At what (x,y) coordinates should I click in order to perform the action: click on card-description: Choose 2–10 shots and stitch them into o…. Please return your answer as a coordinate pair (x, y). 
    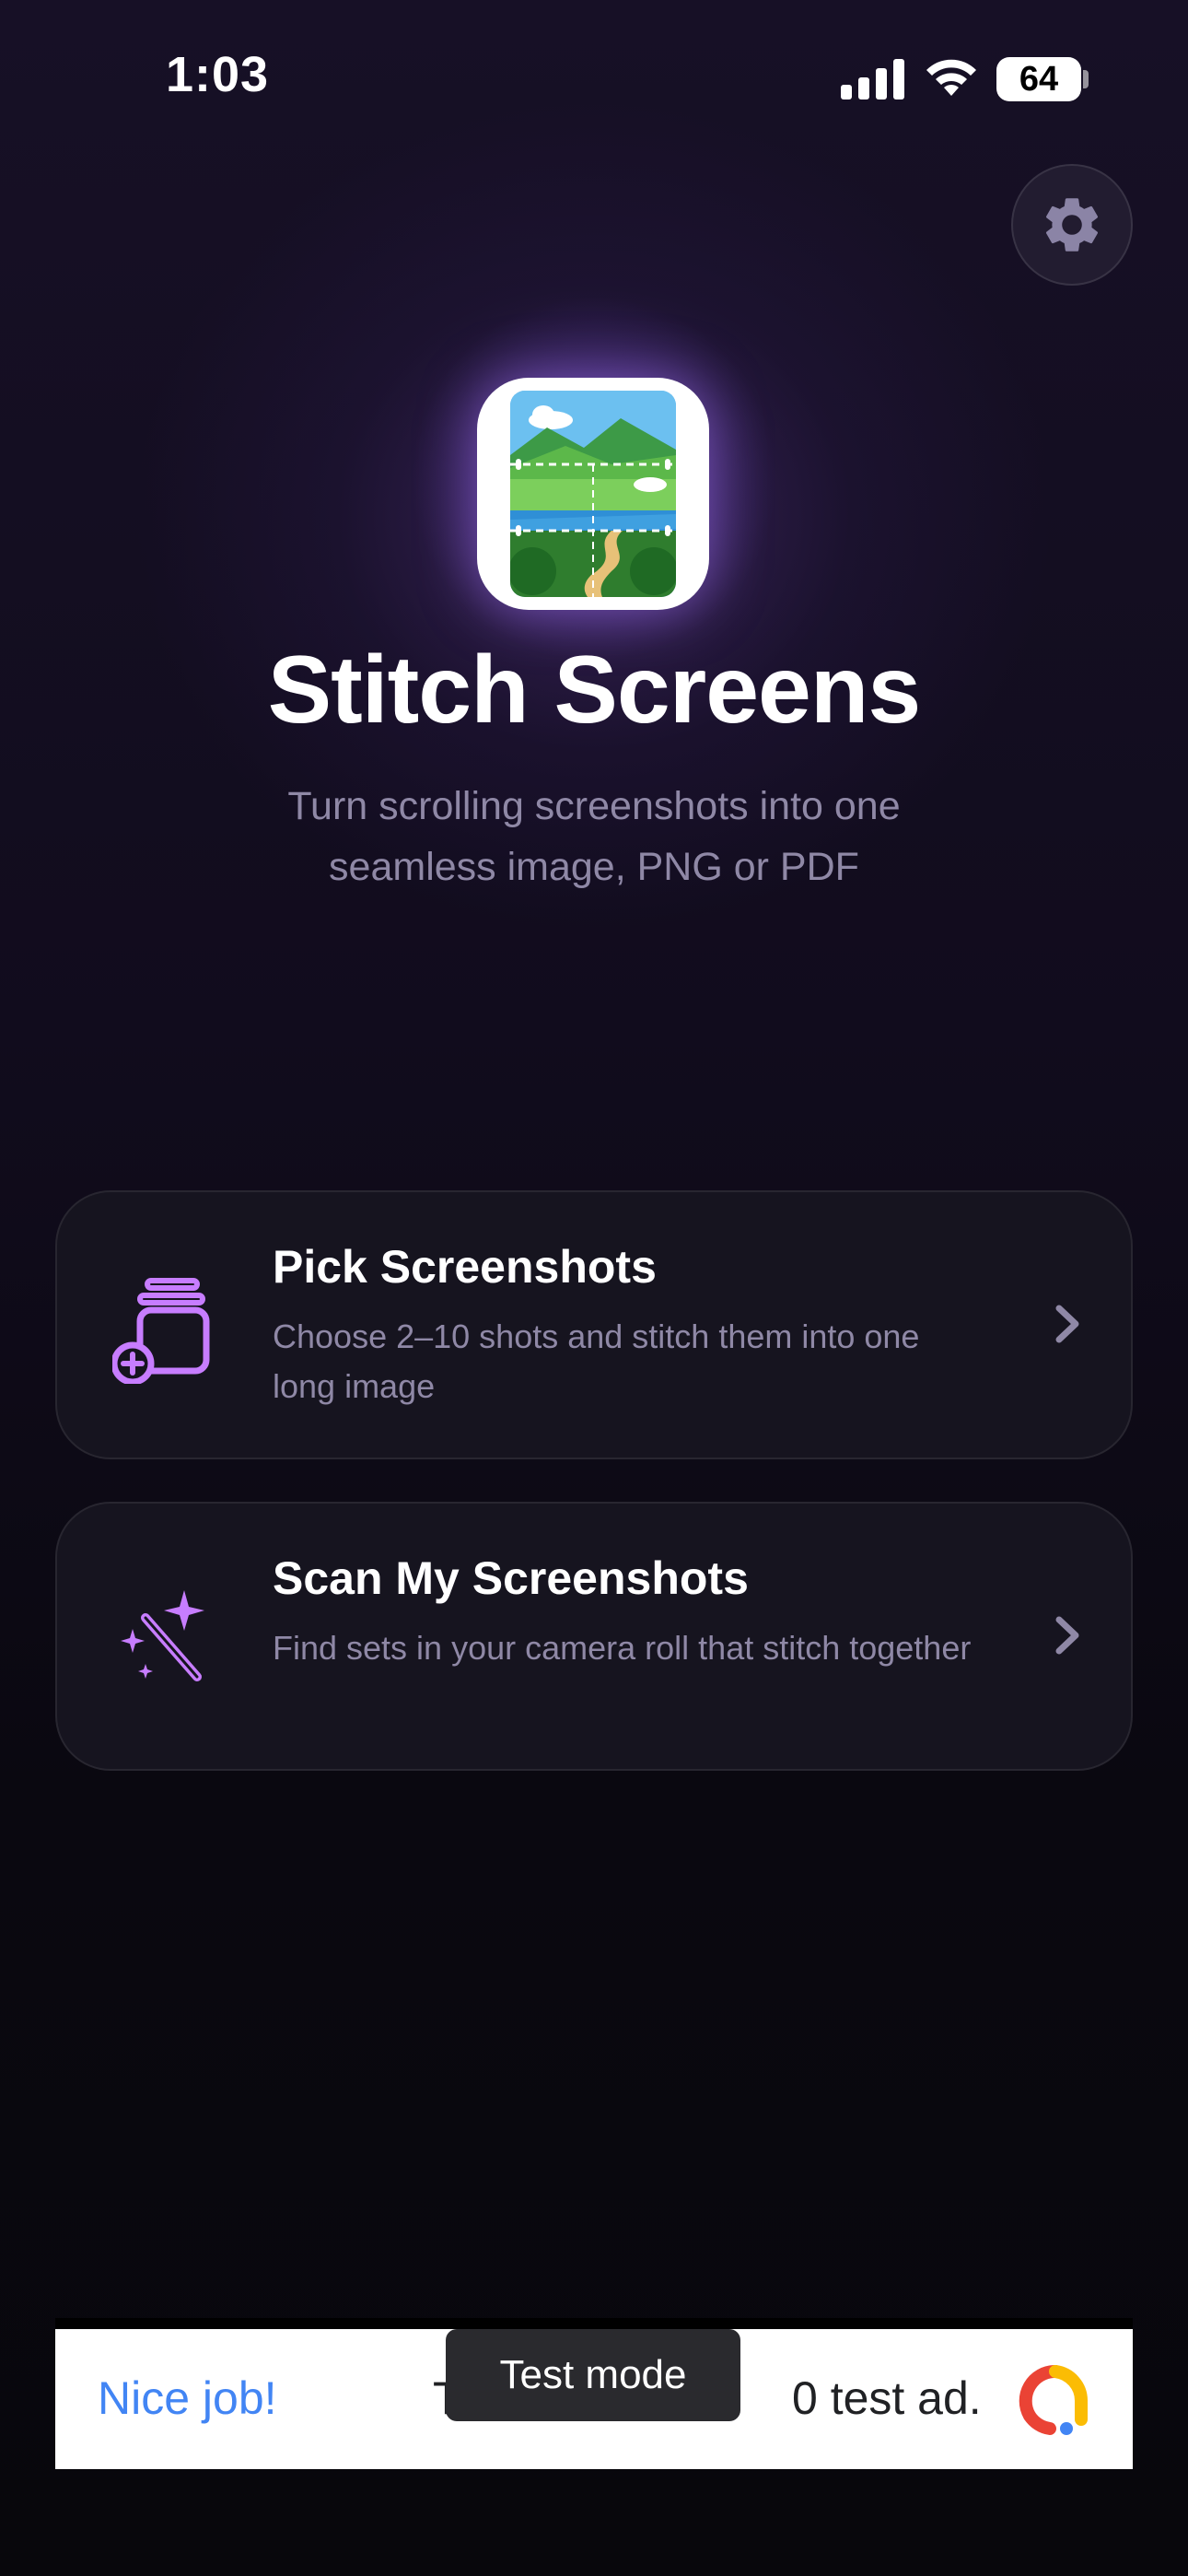
    Looking at the image, I should click on (596, 1361).